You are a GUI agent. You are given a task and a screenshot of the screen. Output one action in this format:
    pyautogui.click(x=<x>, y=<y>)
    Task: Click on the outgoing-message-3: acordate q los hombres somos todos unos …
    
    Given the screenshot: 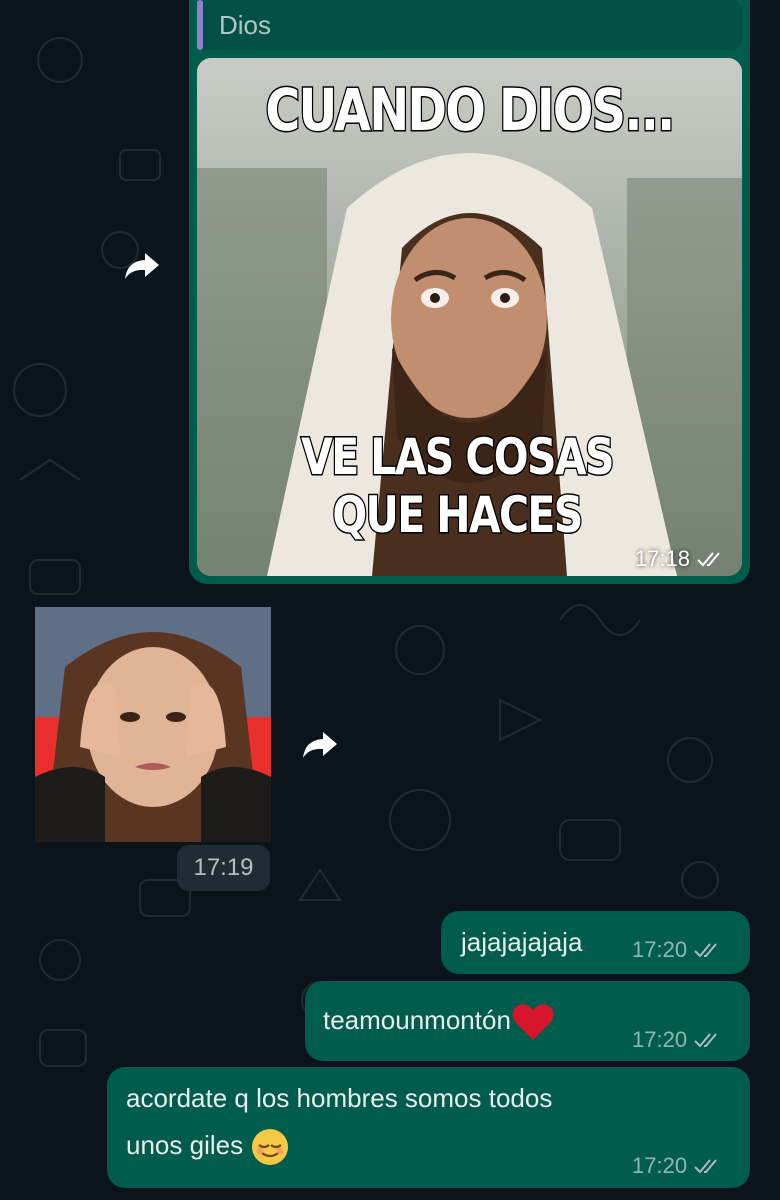 What is the action you would take?
    pyautogui.click(x=428, y=1127)
    